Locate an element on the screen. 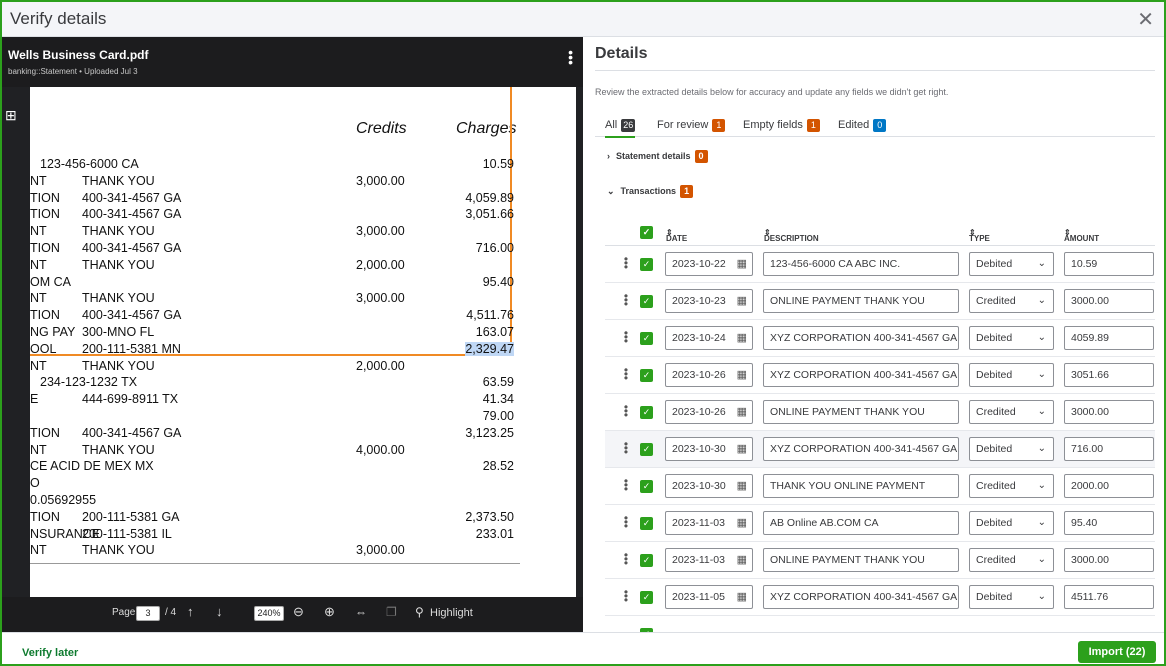 The height and width of the screenshot is (666, 1166). highlight-icon: ⚲ is located at coordinates (419, 612).